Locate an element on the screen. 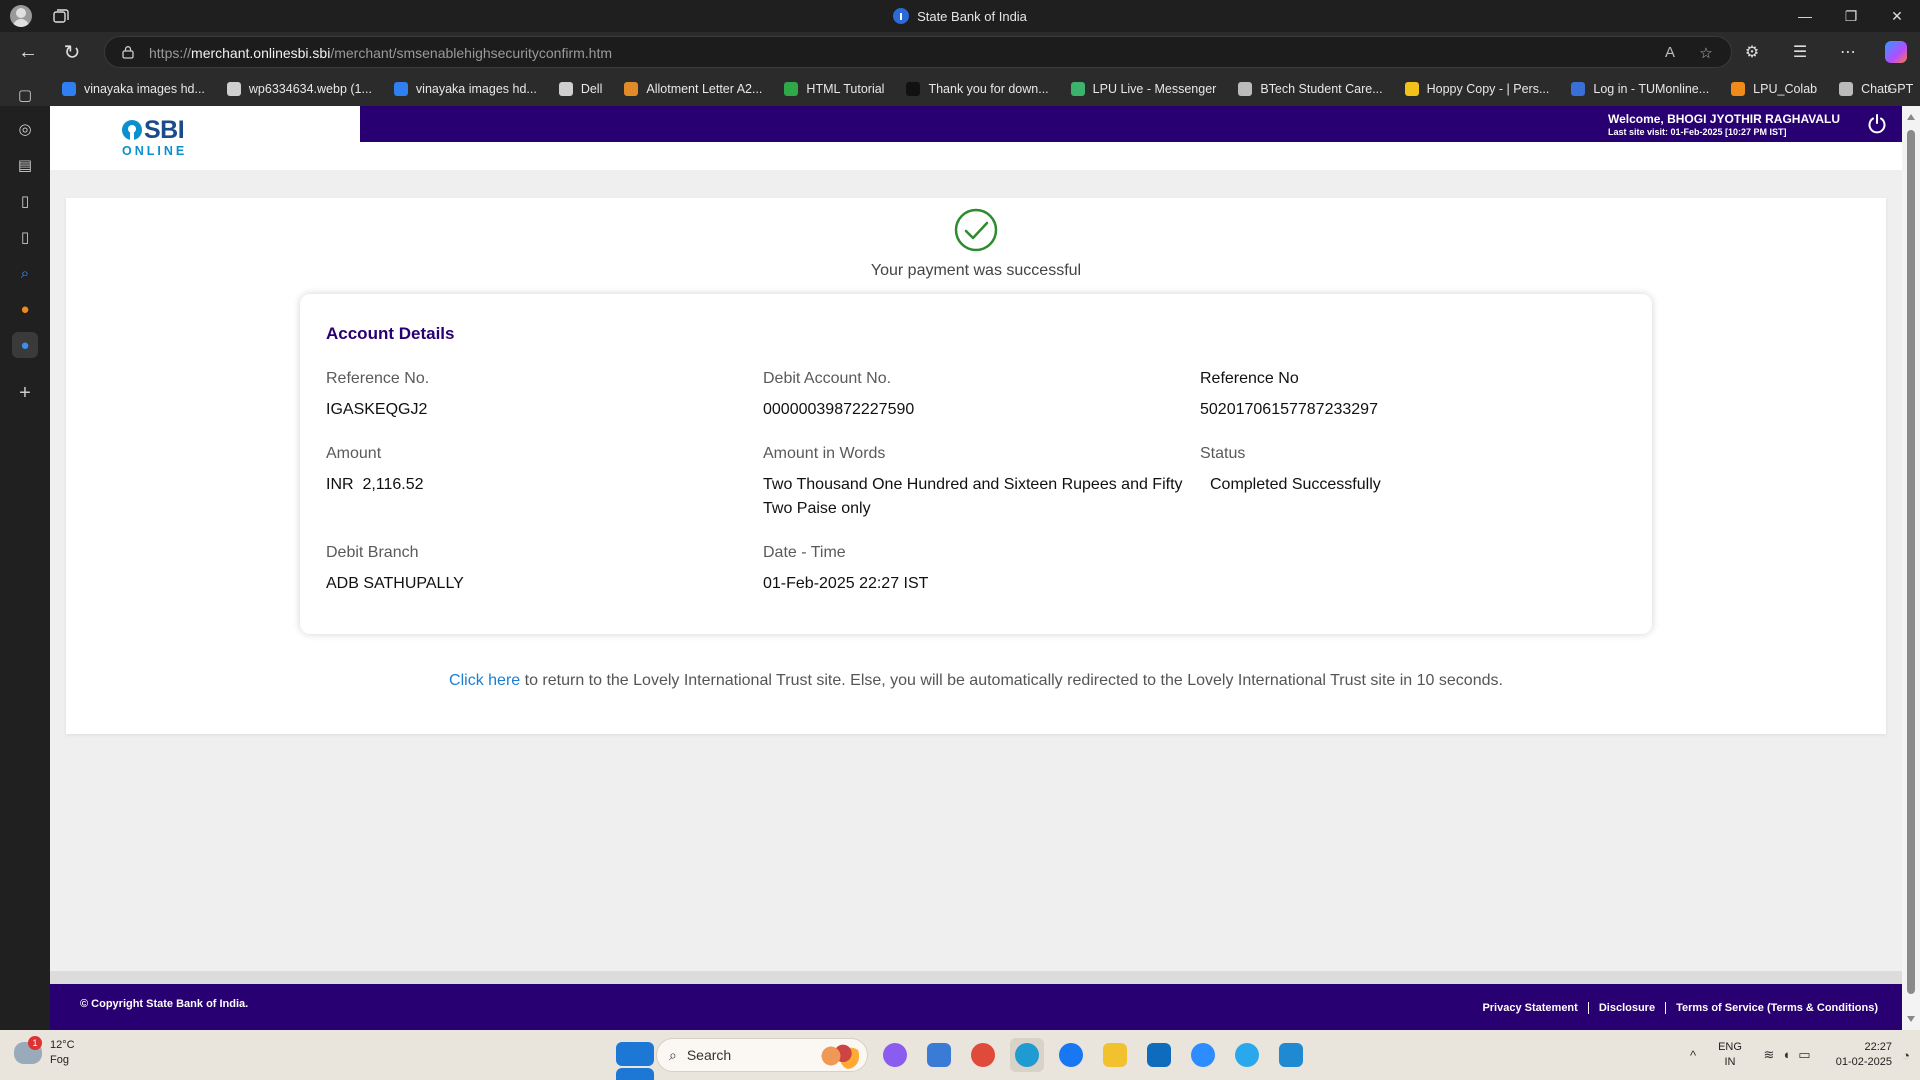 This screenshot has width=1920, height=1080. click-here-link: Click here is located at coordinates (484, 680).